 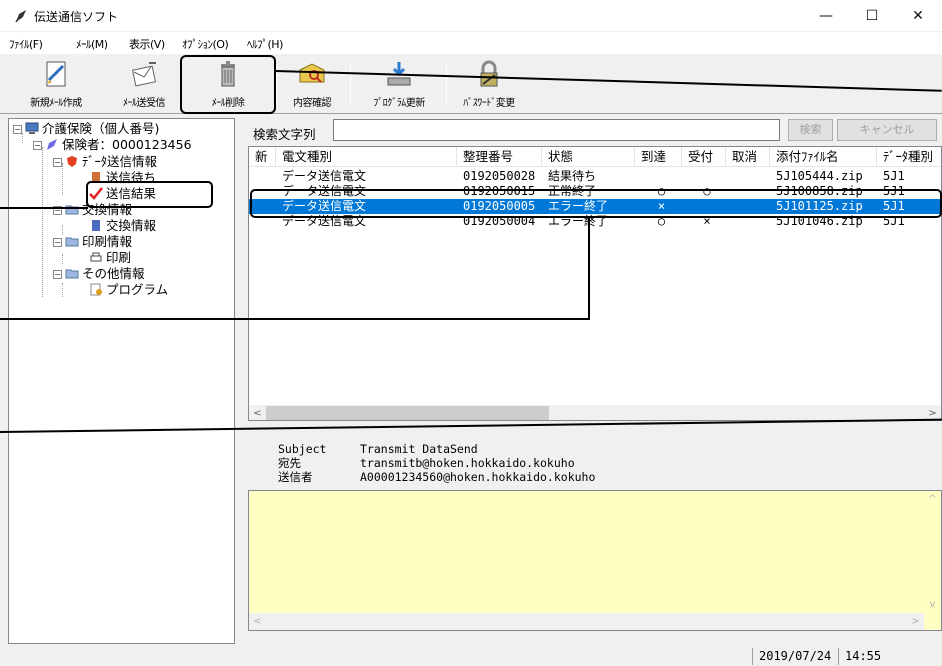 What do you see at coordinates (26, 44) in the screenshot?
I see `menu-file: ﾌｧｲﾙ(F)` at bounding box center [26, 44].